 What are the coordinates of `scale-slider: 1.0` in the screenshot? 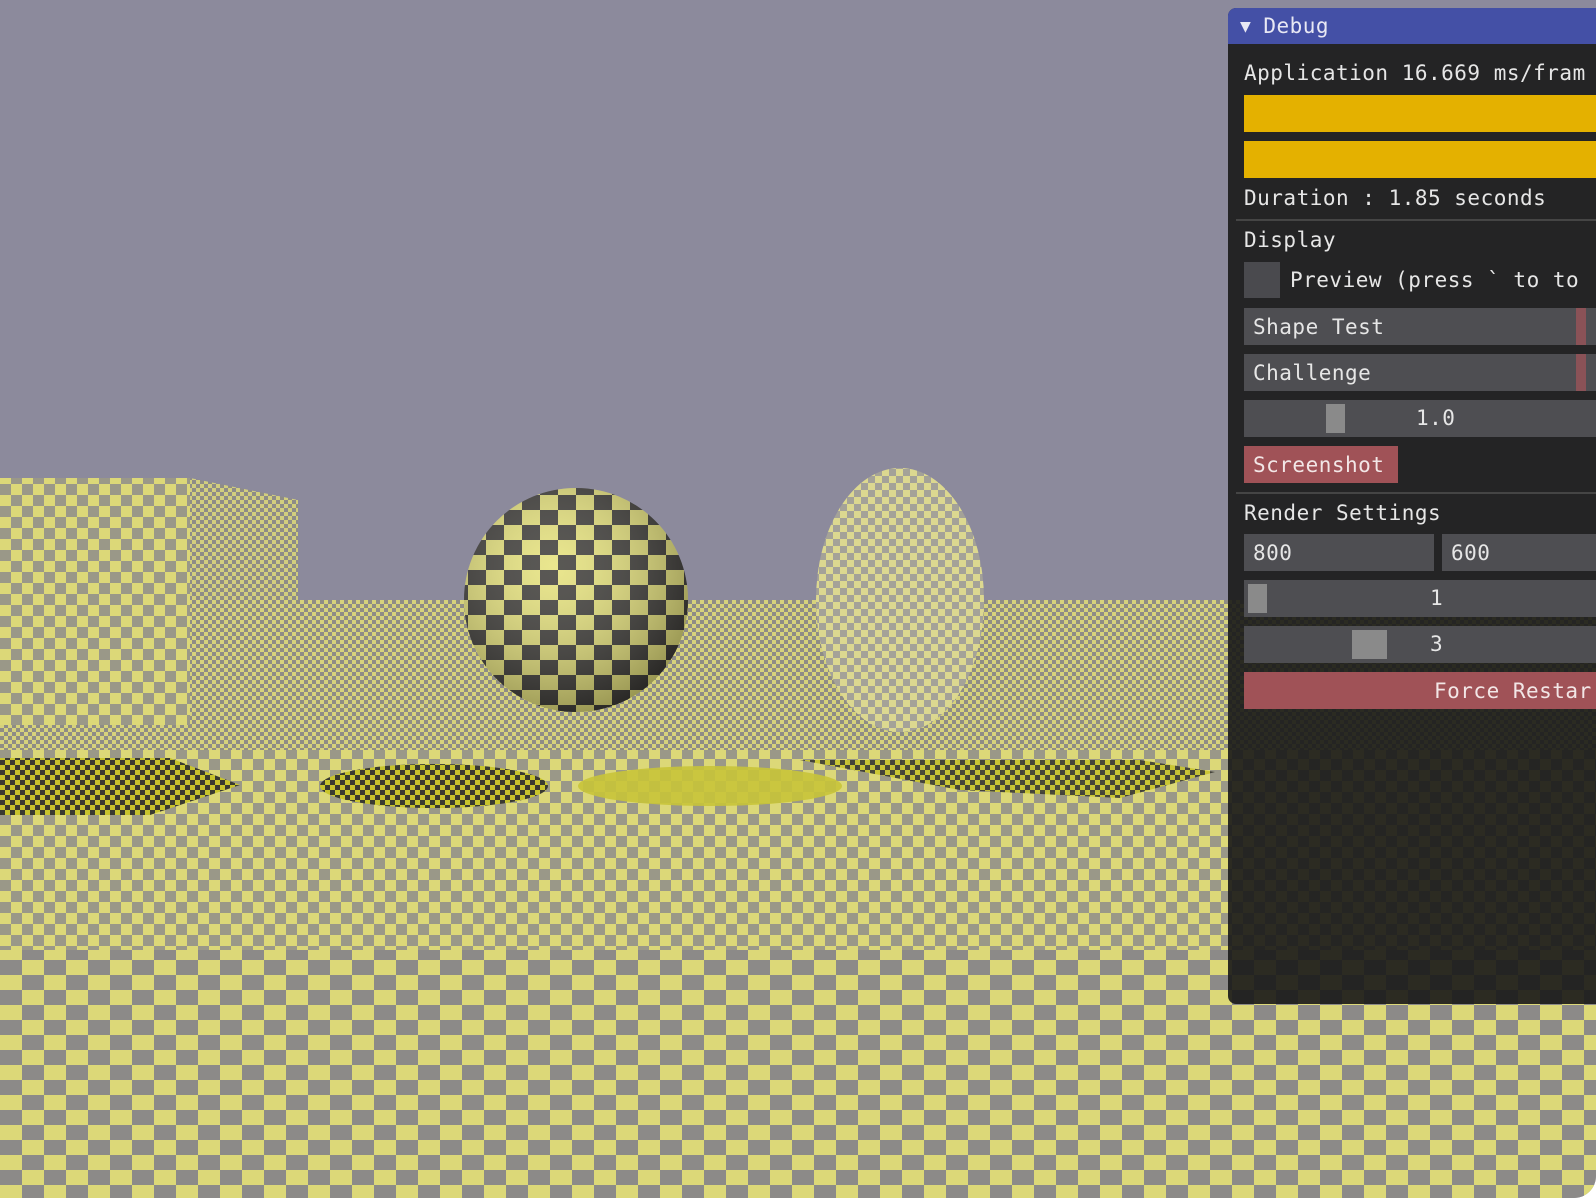 It's located at (1420, 418).